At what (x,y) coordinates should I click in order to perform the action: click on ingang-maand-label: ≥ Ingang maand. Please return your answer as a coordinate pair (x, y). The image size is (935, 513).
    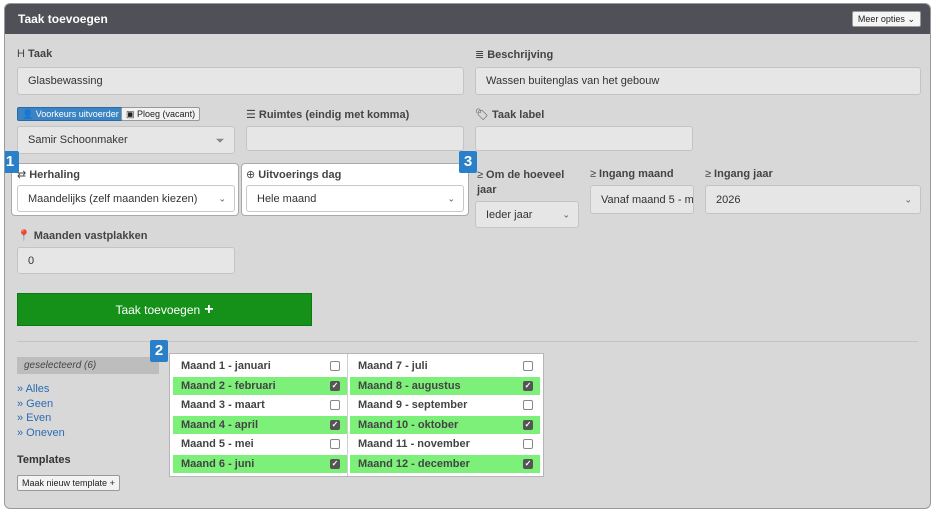
    Looking at the image, I should click on (632, 174).